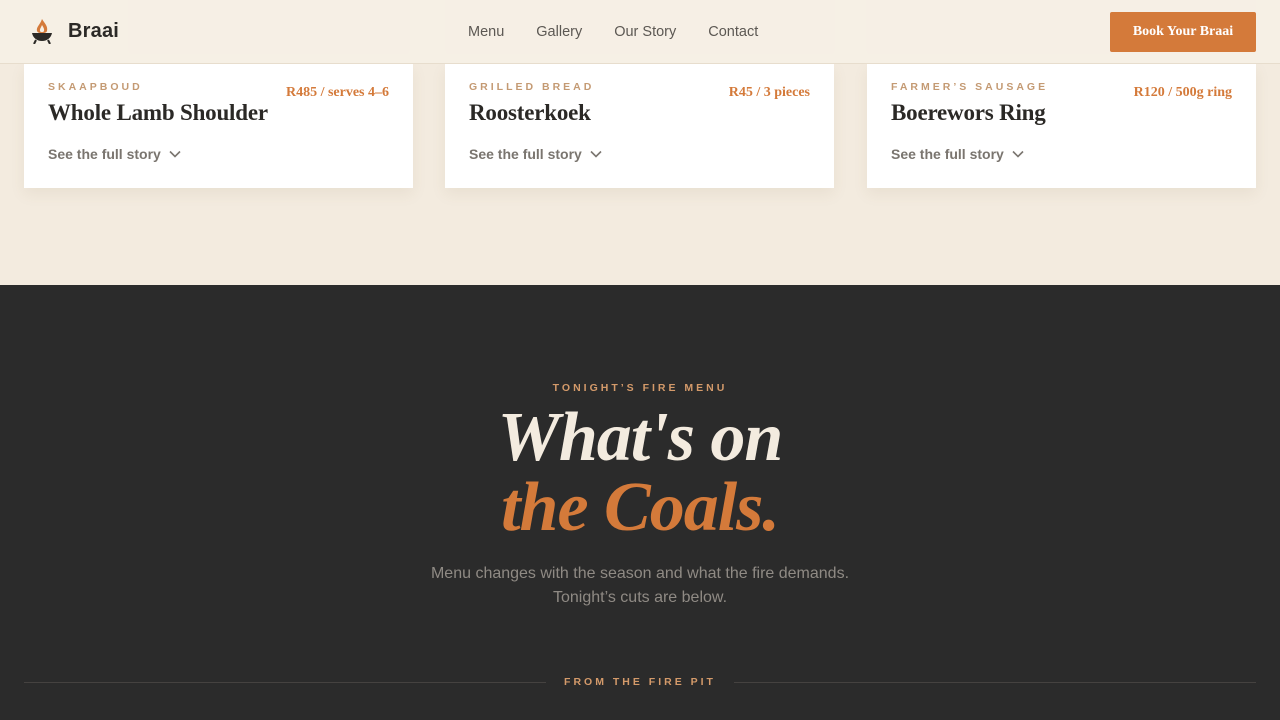 Image resolution: width=1280 pixels, height=720 pixels. What do you see at coordinates (337, 92) in the screenshot?
I see `card-price: R485 / serves 4–6` at bounding box center [337, 92].